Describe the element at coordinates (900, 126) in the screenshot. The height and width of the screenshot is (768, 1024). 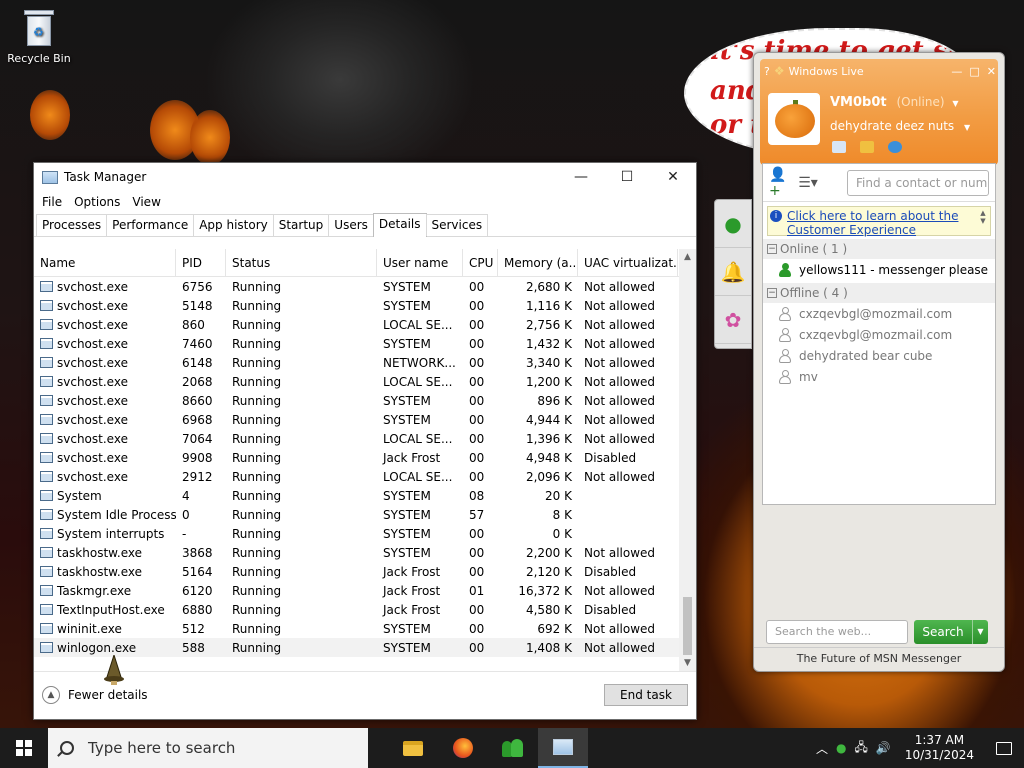
I see `personal-message: dehydrate deez nuts ▼` at that location.